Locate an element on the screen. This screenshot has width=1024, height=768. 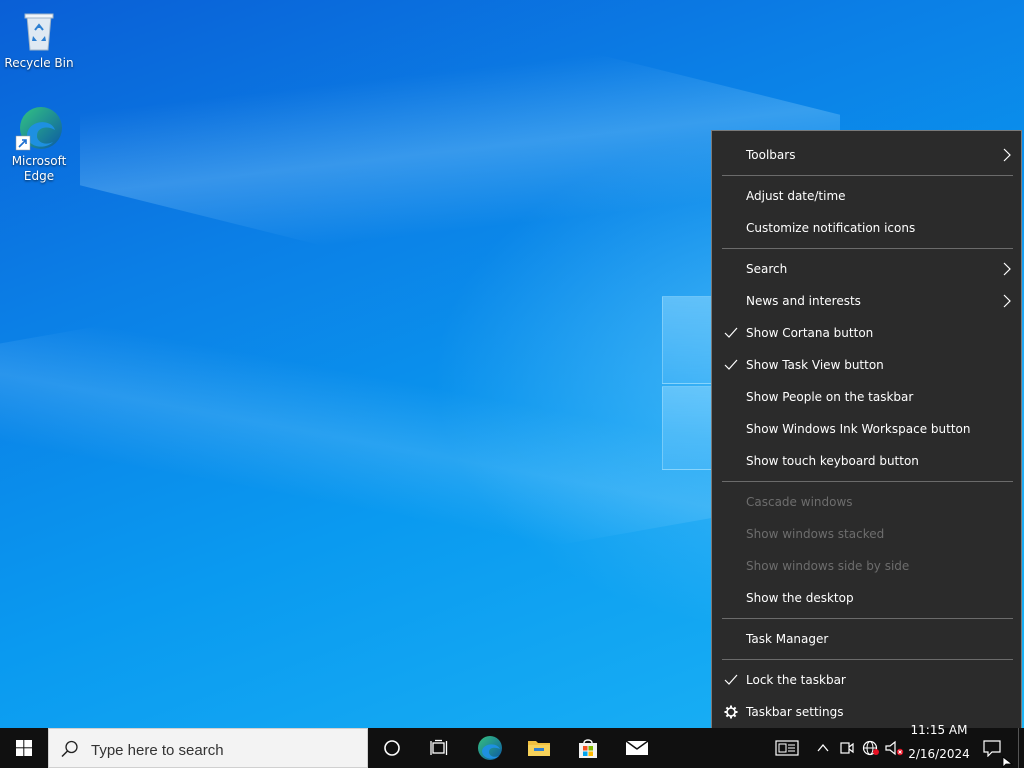
menu-item-search: Search is located at coordinates (866, 269).